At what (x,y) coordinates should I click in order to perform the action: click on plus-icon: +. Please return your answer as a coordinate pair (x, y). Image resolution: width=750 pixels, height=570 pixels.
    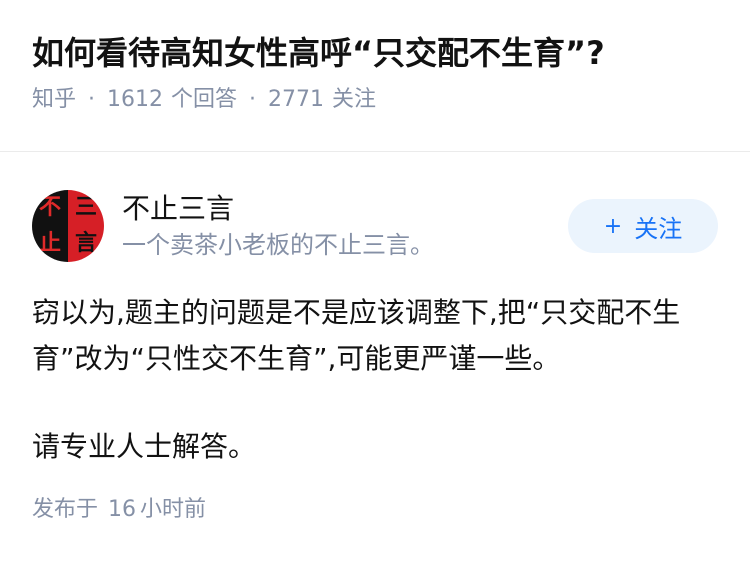
    Looking at the image, I should click on (613, 226).